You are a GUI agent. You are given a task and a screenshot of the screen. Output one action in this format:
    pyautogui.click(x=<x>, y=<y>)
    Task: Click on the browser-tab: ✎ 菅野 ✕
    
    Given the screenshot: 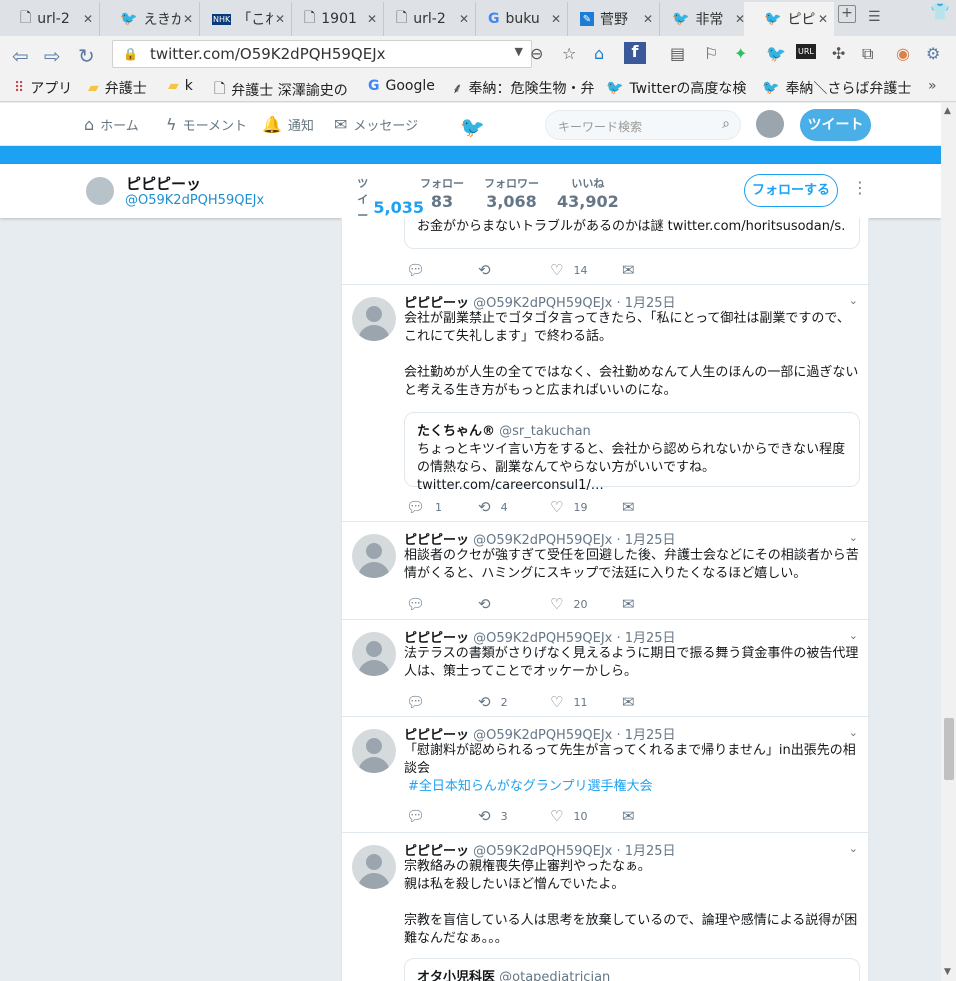 What is the action you would take?
    pyautogui.click(x=610, y=19)
    